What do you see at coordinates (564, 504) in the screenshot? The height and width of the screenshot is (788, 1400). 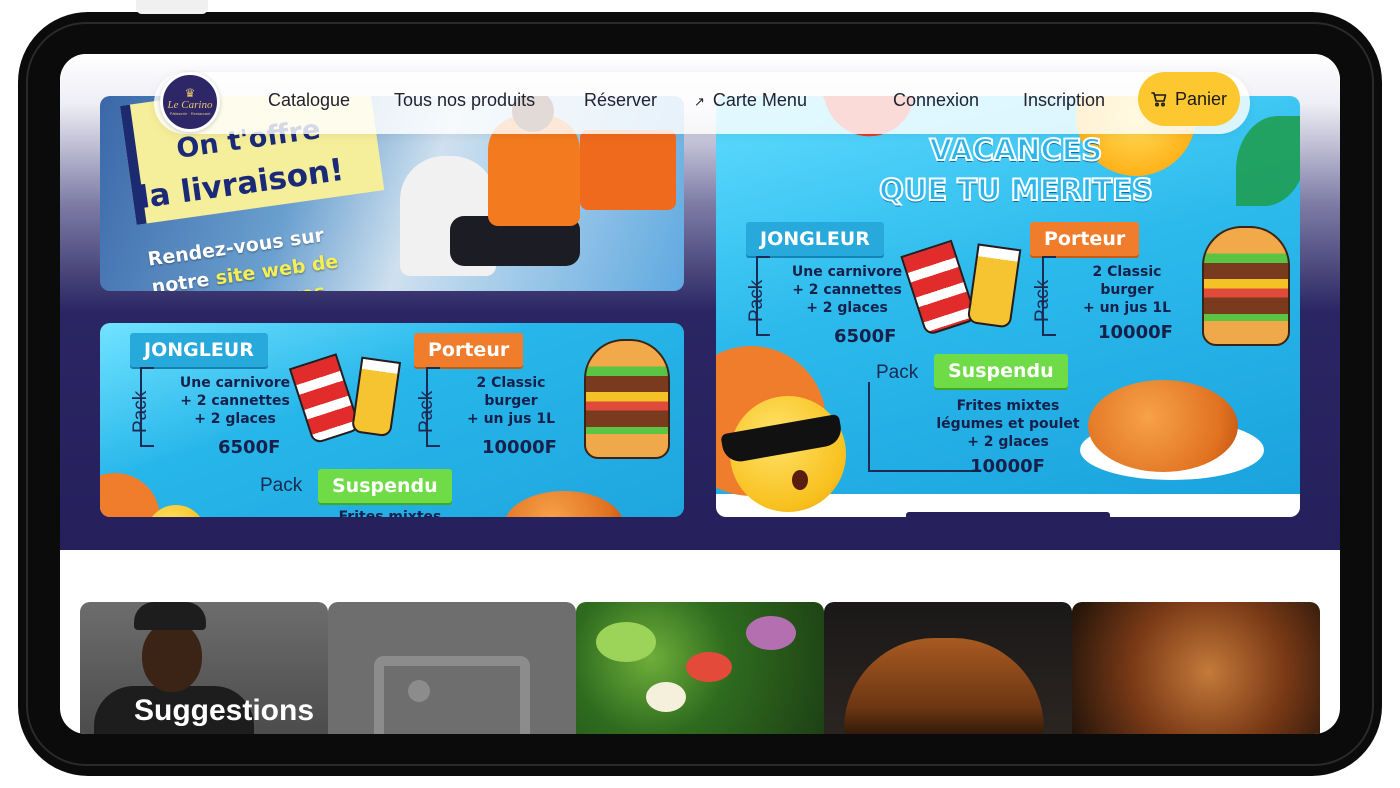 I see `roast-chicken-icon` at bounding box center [564, 504].